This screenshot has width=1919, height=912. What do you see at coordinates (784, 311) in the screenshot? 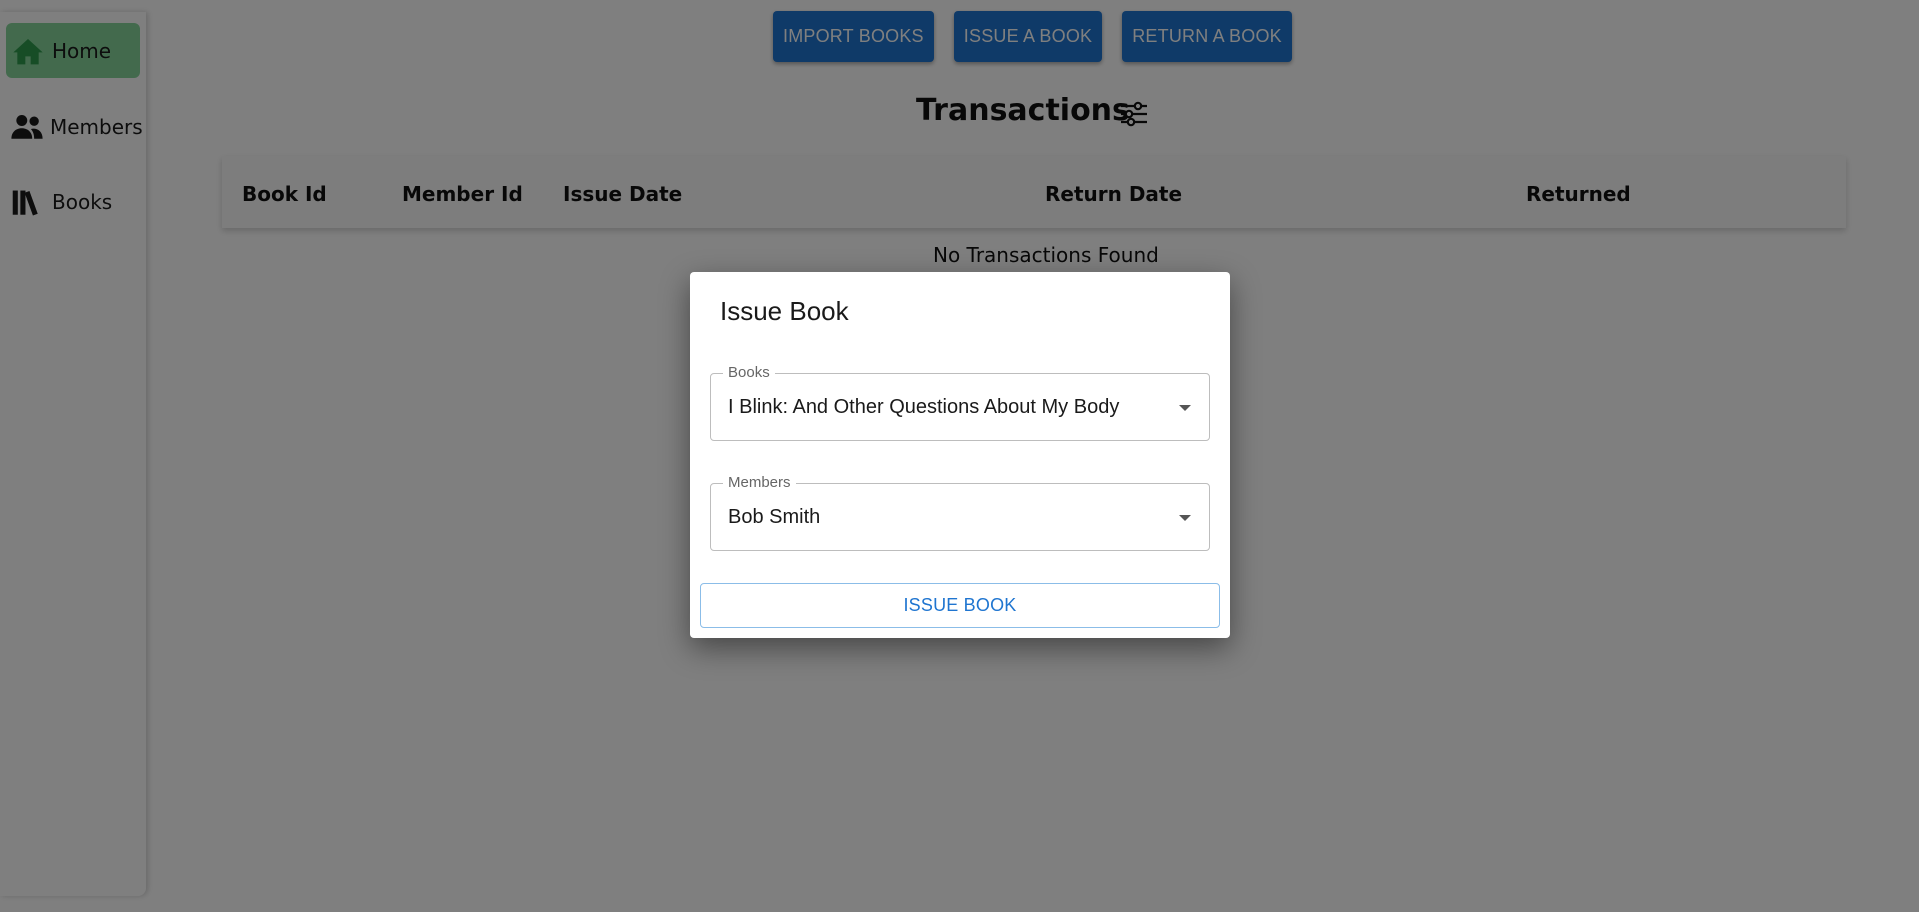
I see `dialog-title: Issue Book` at bounding box center [784, 311].